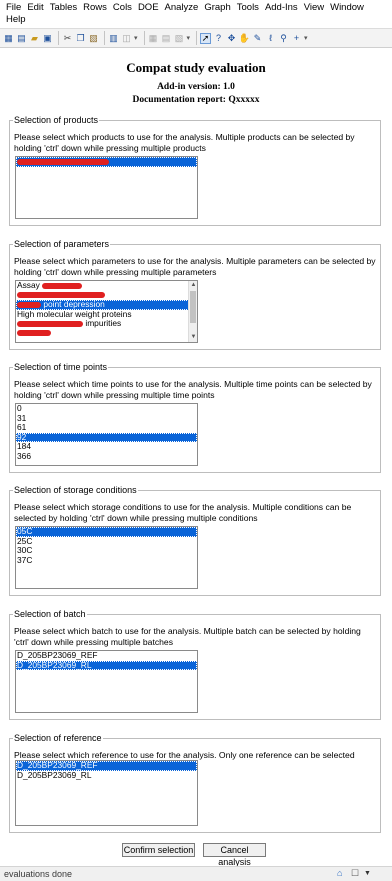 The height and width of the screenshot is (881, 392). Describe the element at coordinates (106, 457) in the screenshot. I see `list-item: 366` at that location.